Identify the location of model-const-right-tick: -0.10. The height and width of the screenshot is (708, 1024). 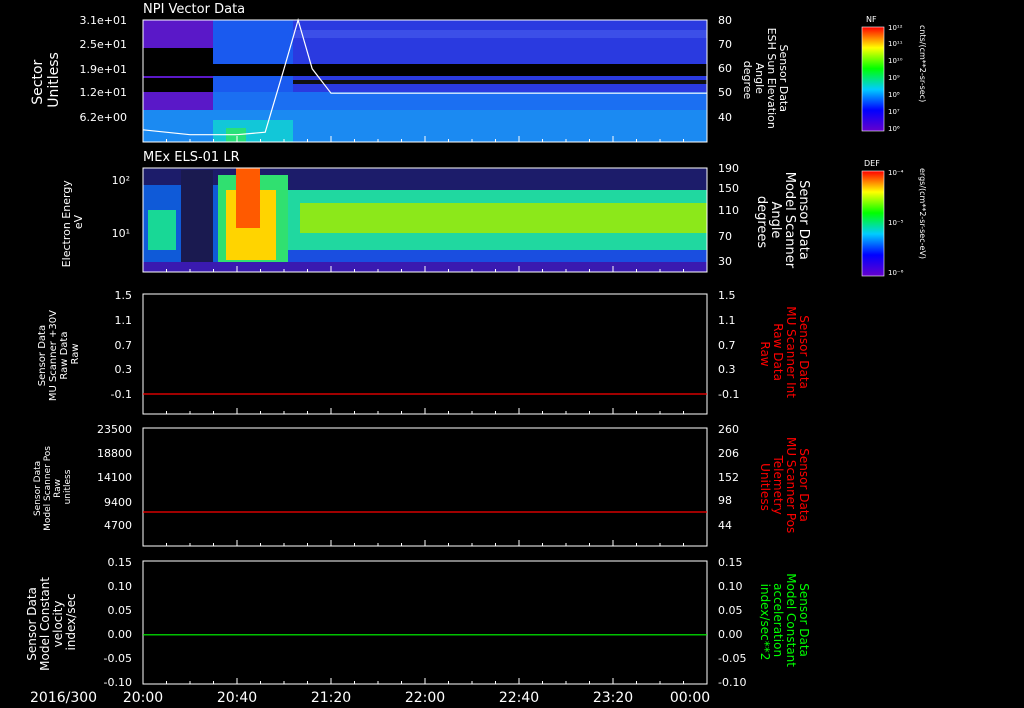
(732, 682).